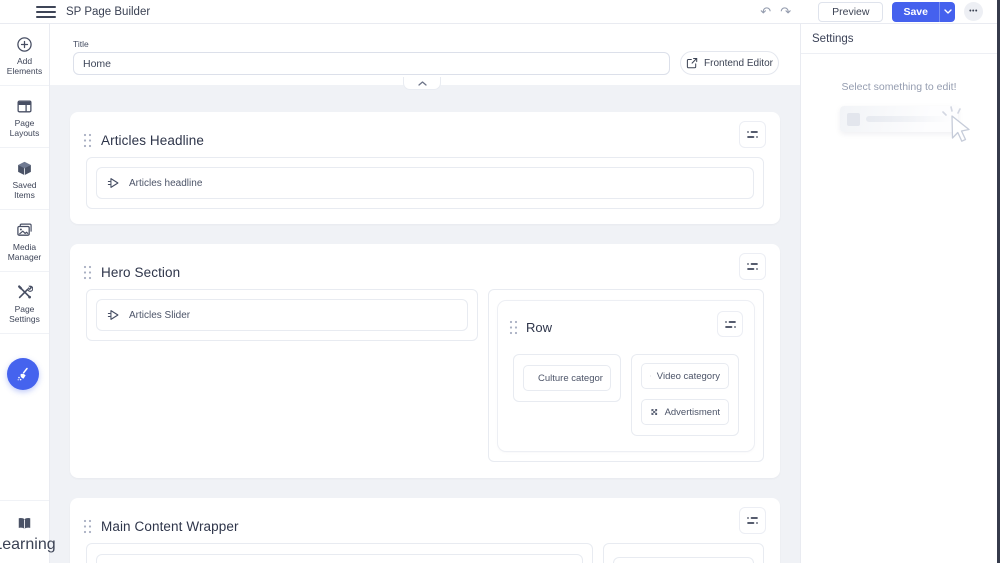 The image size is (1000, 587). I want to click on section-header: Hero Section, so click(425, 265).